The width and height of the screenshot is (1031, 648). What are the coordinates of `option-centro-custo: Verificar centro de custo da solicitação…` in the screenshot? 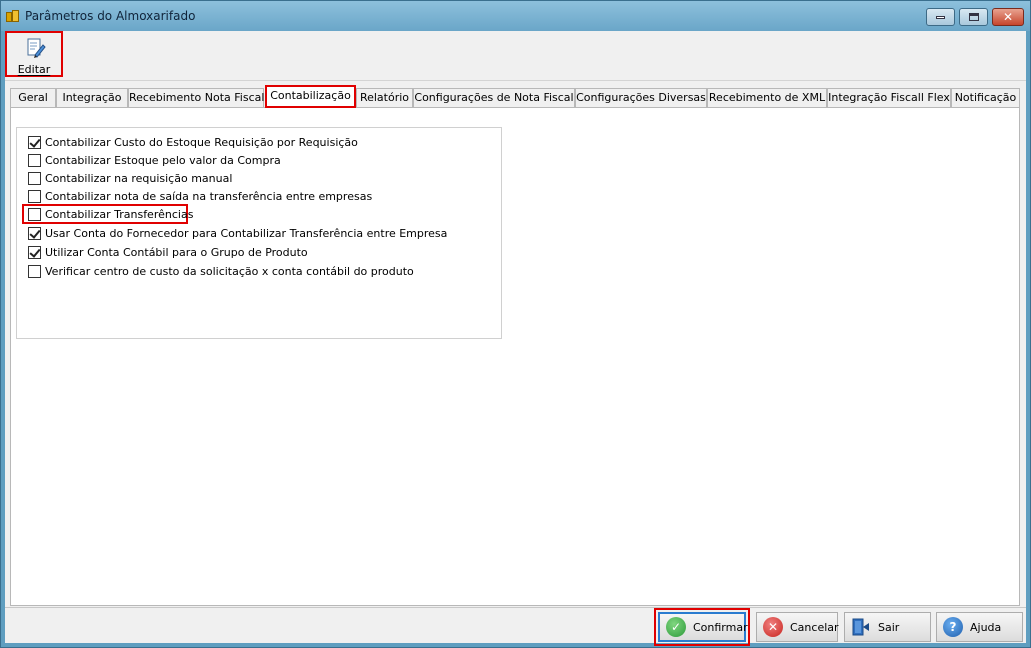 It's located at (221, 271).